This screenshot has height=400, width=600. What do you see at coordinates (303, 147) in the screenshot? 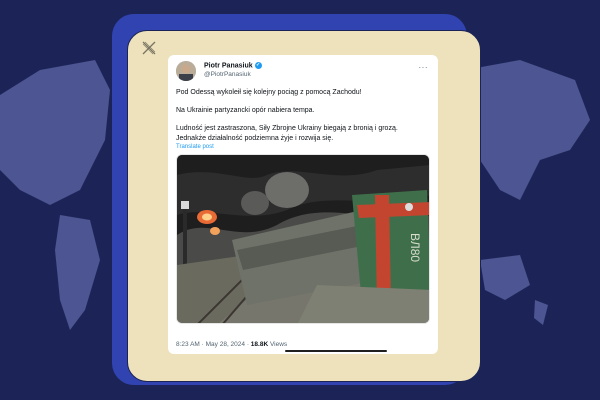
I see `translate-post-link: Translate post` at bounding box center [303, 147].